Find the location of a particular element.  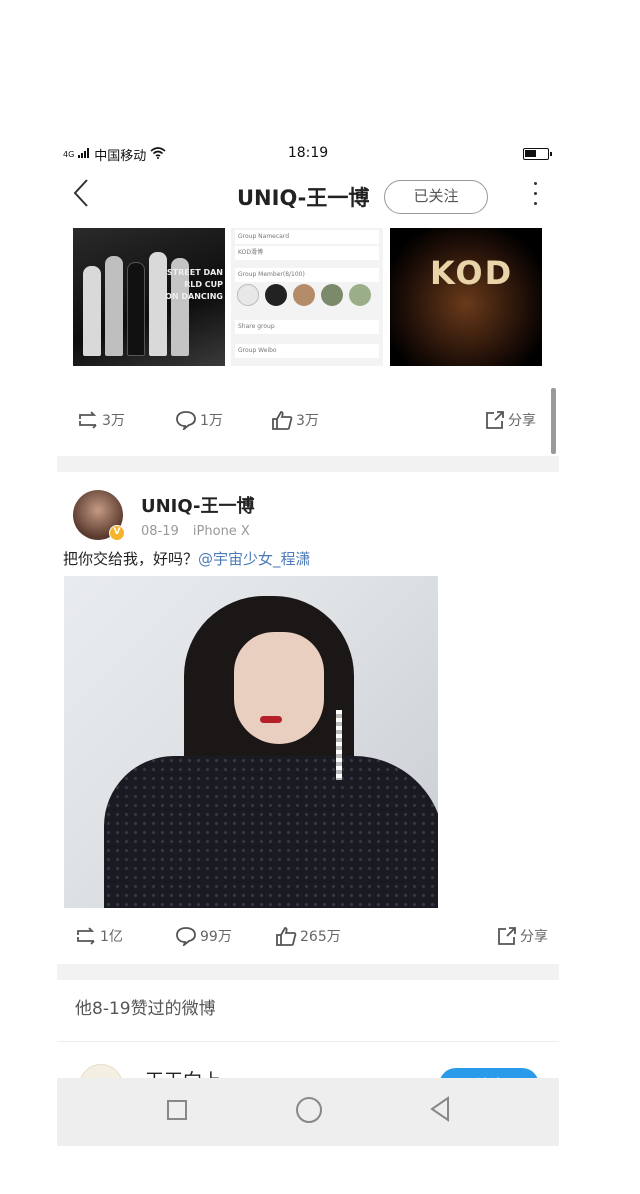

liked-section-title: 他8-19赞过的微博 is located at coordinates (308, 1011).